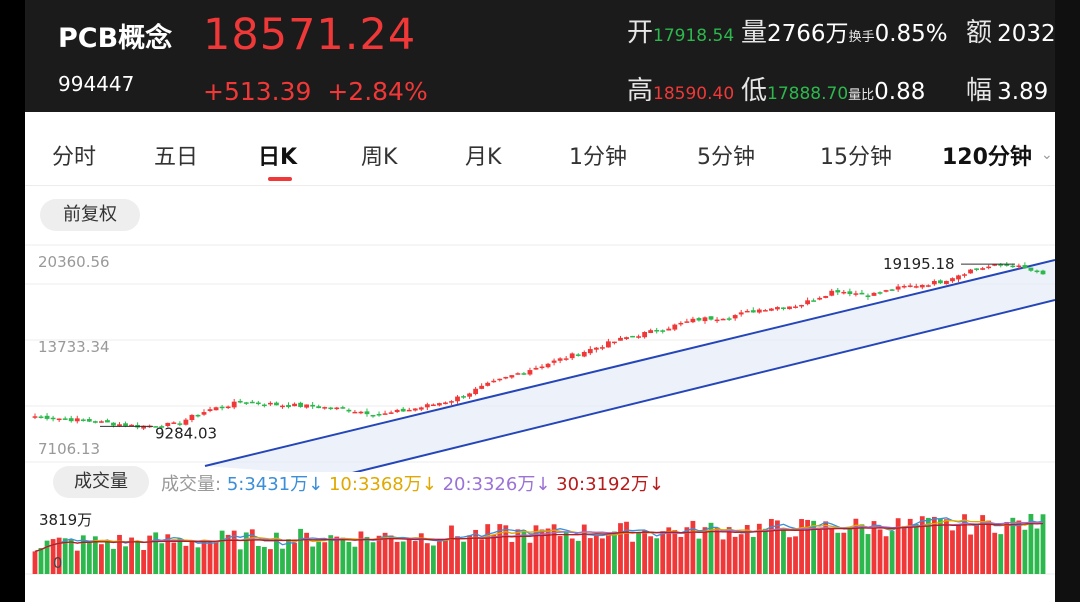 The width and height of the screenshot is (1080, 602). Describe the element at coordinates (844, 30) in the screenshot. I see `volume-stat: 量2766万换手0.85%` at that location.